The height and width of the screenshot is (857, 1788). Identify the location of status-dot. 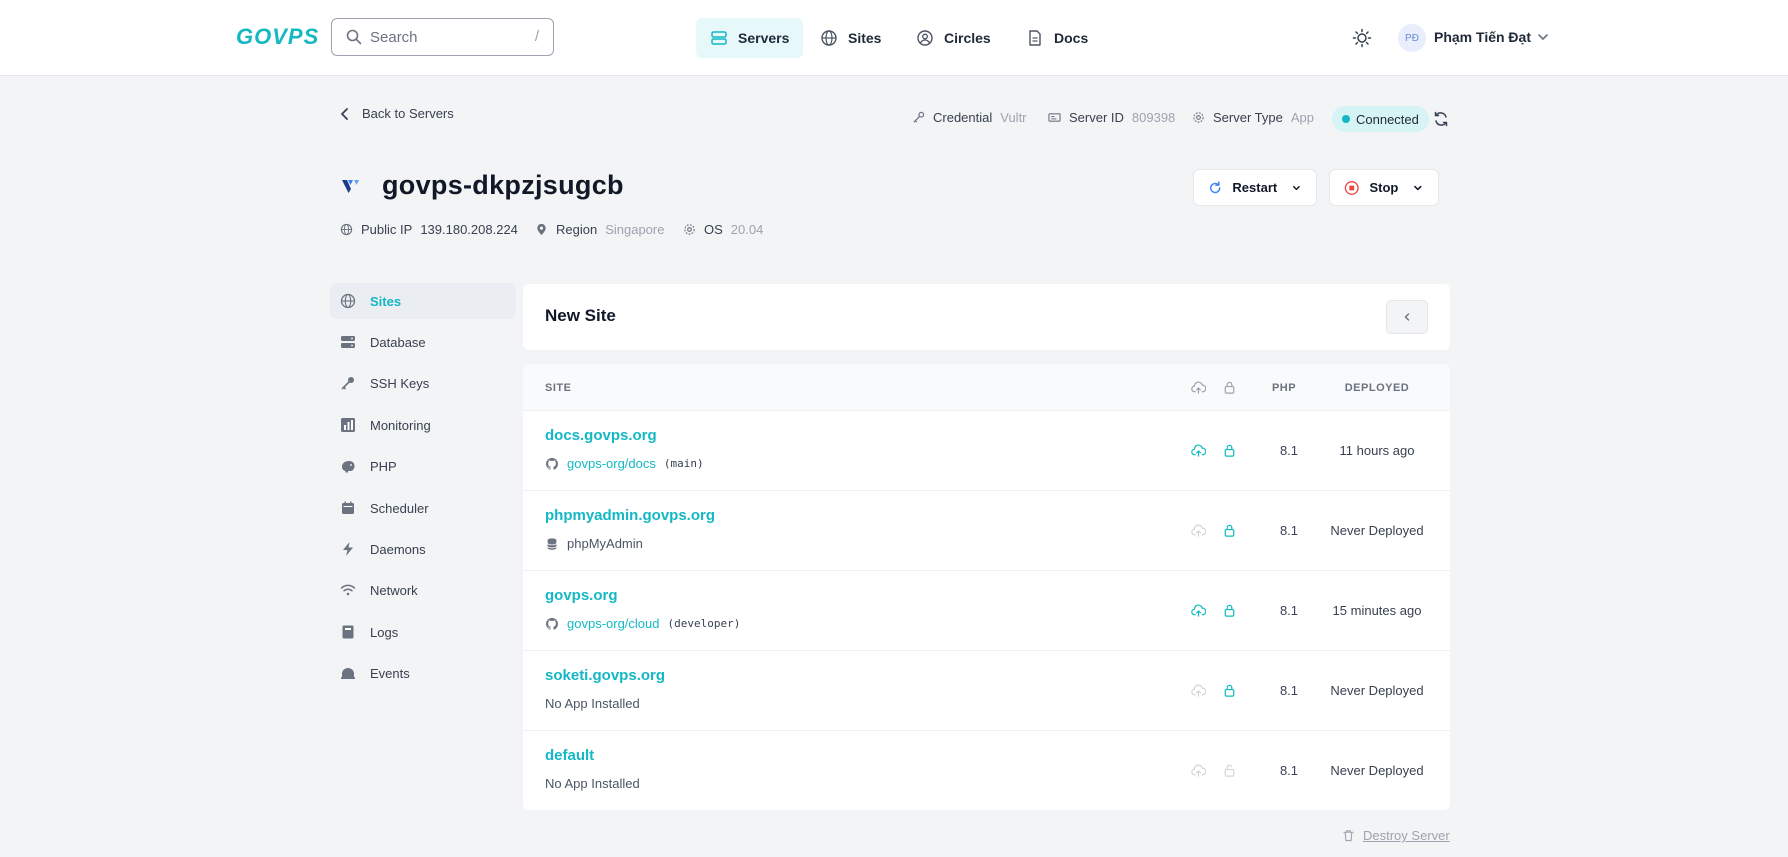
(1346, 119).